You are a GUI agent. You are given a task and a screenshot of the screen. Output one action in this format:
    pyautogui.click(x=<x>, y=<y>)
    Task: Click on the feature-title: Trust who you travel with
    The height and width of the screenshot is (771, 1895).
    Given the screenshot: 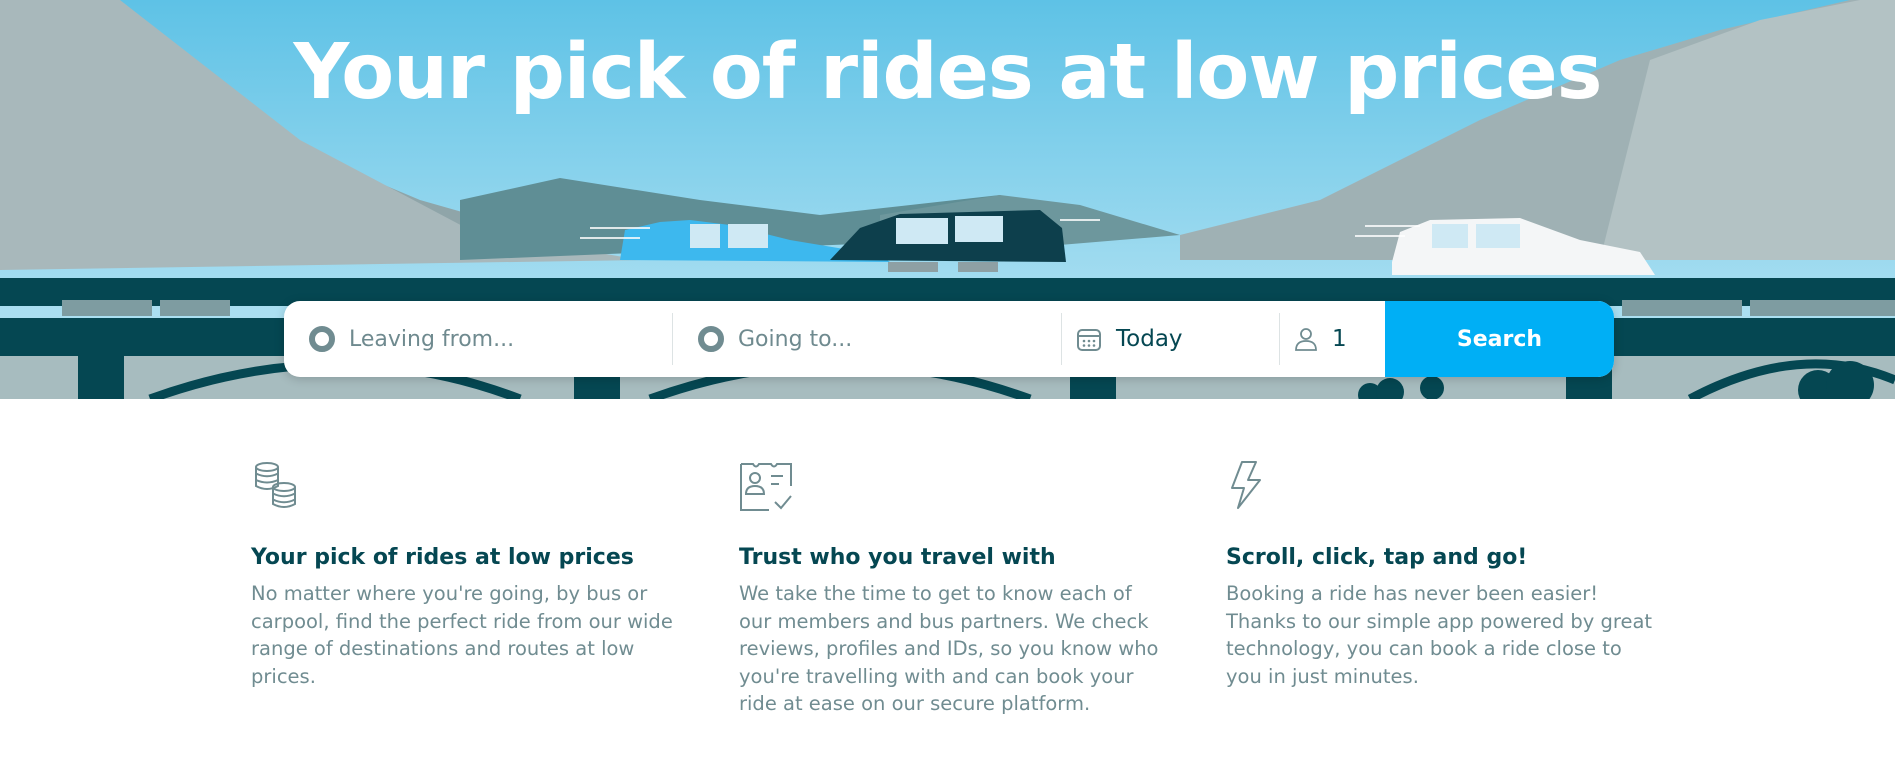 What is the action you would take?
    pyautogui.click(x=897, y=557)
    